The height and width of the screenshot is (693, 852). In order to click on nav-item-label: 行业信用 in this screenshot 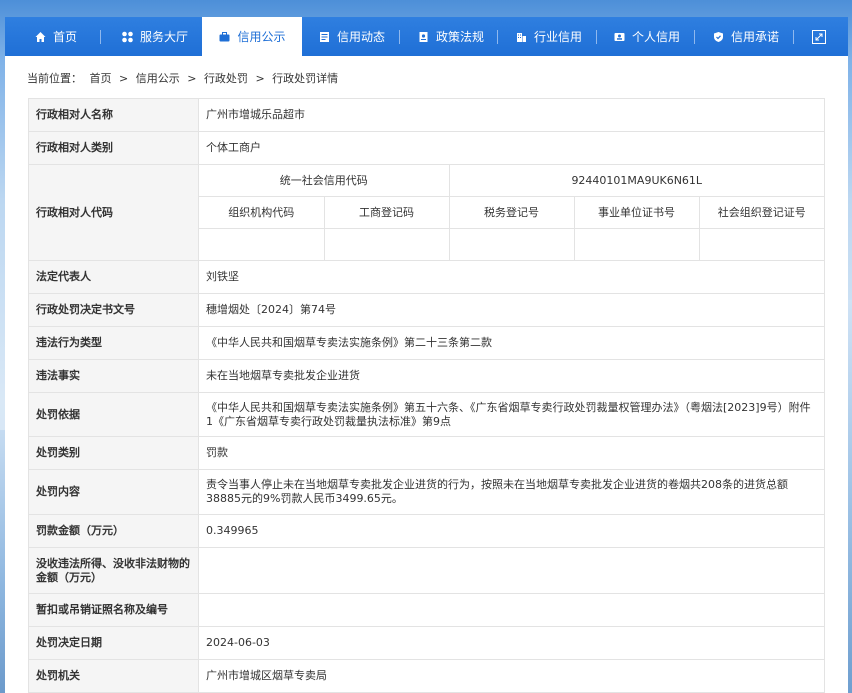, I will do `click(558, 37)`.